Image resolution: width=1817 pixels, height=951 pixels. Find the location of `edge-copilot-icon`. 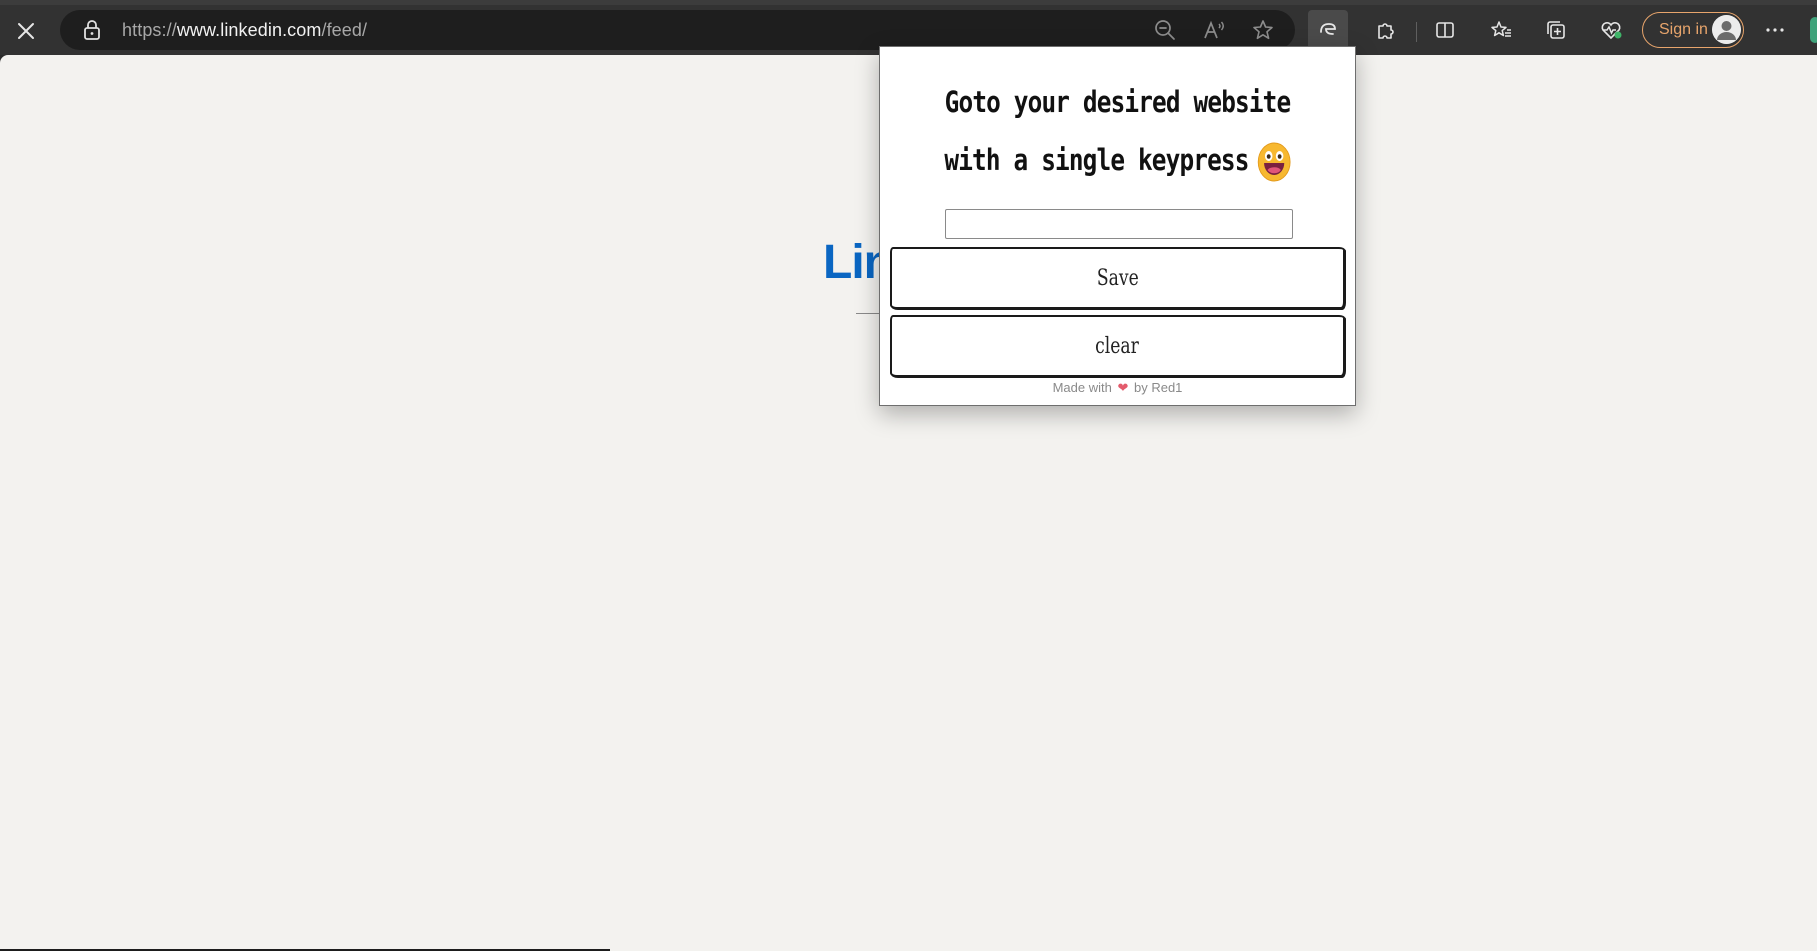

edge-copilot-icon is located at coordinates (1813, 30).